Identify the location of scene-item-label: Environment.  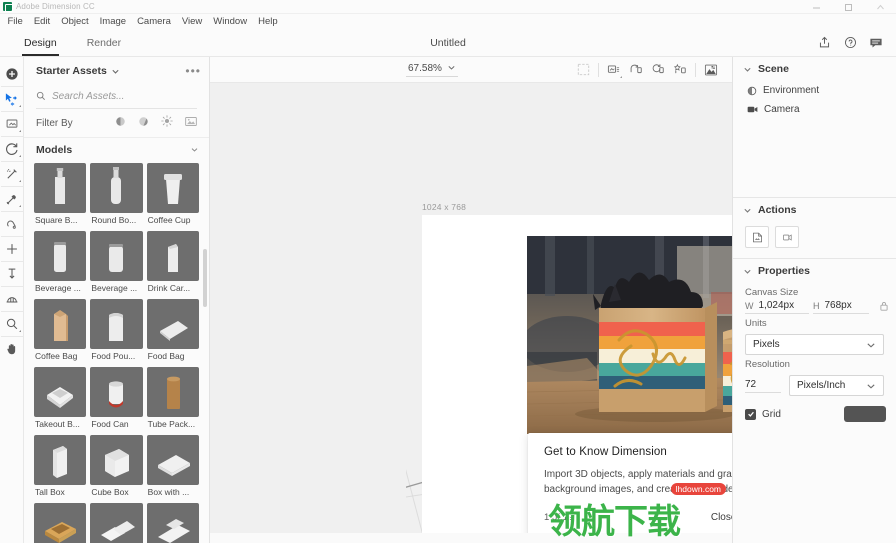
(791, 90).